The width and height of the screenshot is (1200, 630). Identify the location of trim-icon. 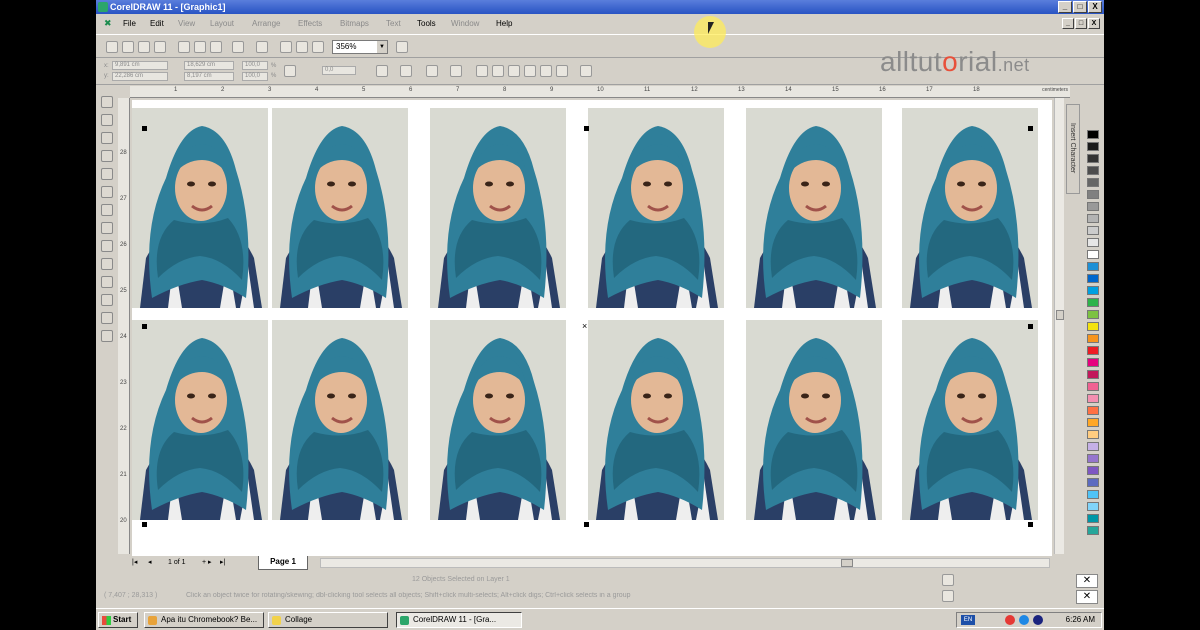
(498, 71).